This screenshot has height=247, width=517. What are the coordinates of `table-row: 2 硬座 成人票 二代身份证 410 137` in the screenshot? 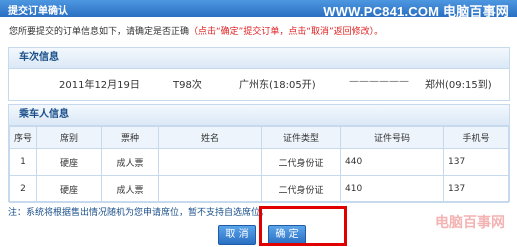 It's located at (259, 189).